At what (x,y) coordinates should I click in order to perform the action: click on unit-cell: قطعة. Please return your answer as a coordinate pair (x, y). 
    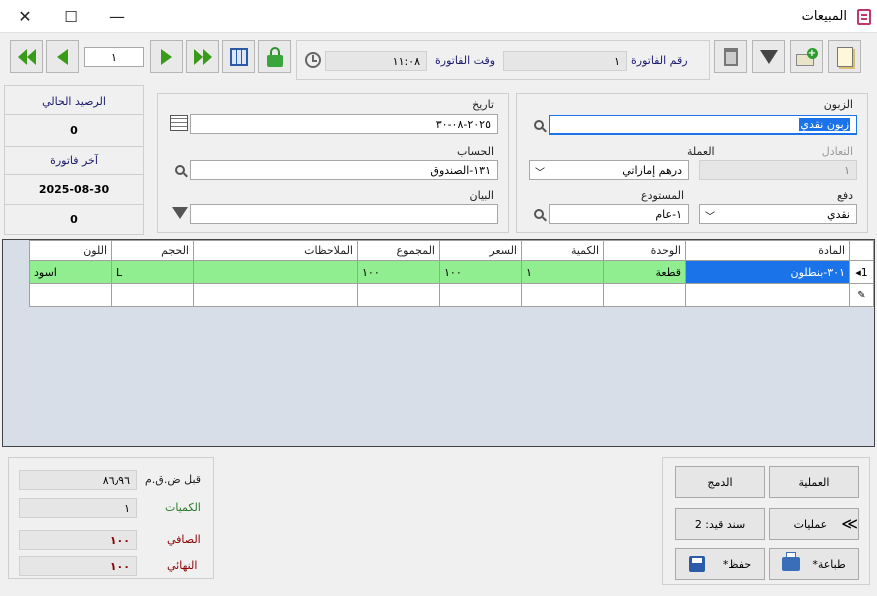
    Looking at the image, I should click on (644, 272).